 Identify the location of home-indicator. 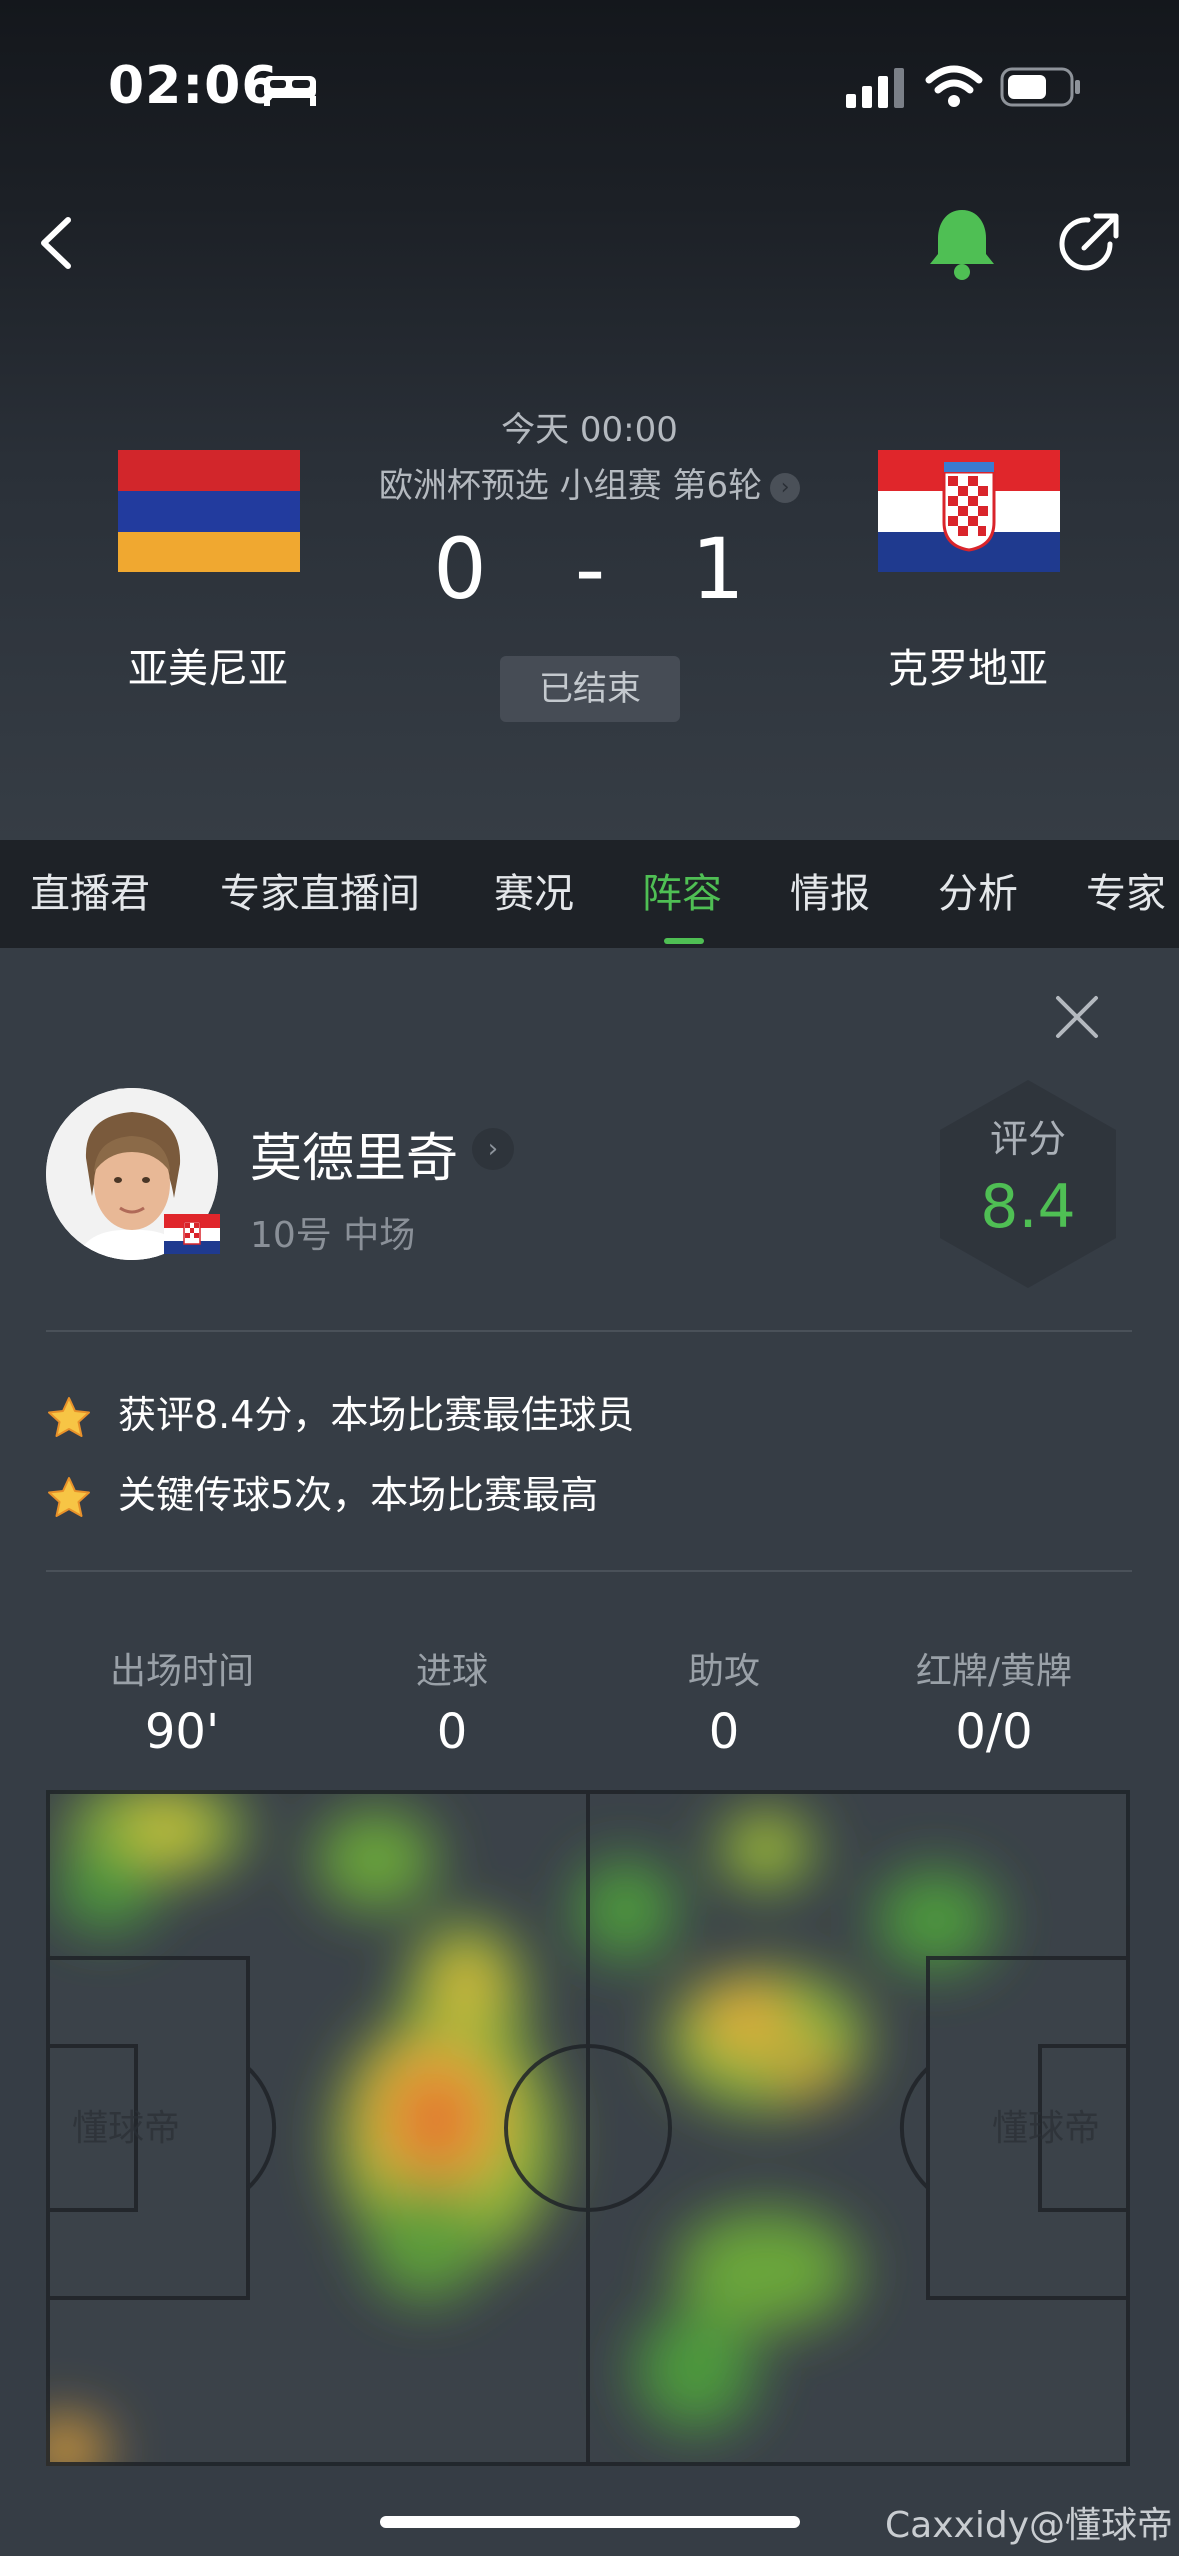
(590, 2522).